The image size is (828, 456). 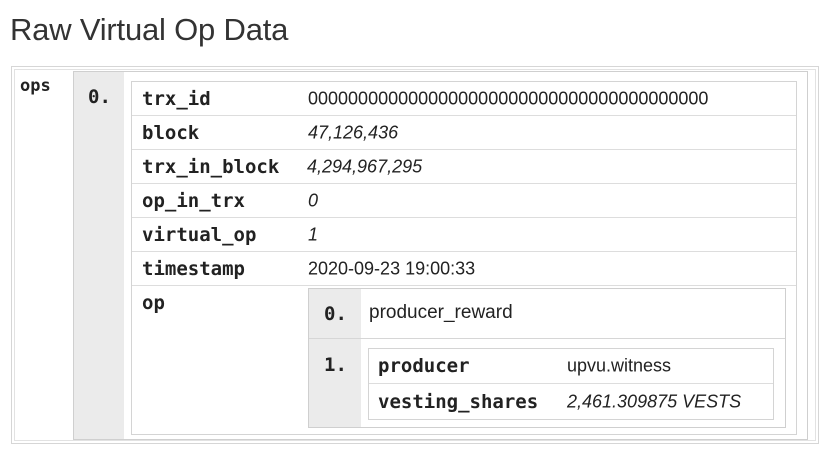 I want to click on op-entry-index: 1., so click(x=335, y=365).